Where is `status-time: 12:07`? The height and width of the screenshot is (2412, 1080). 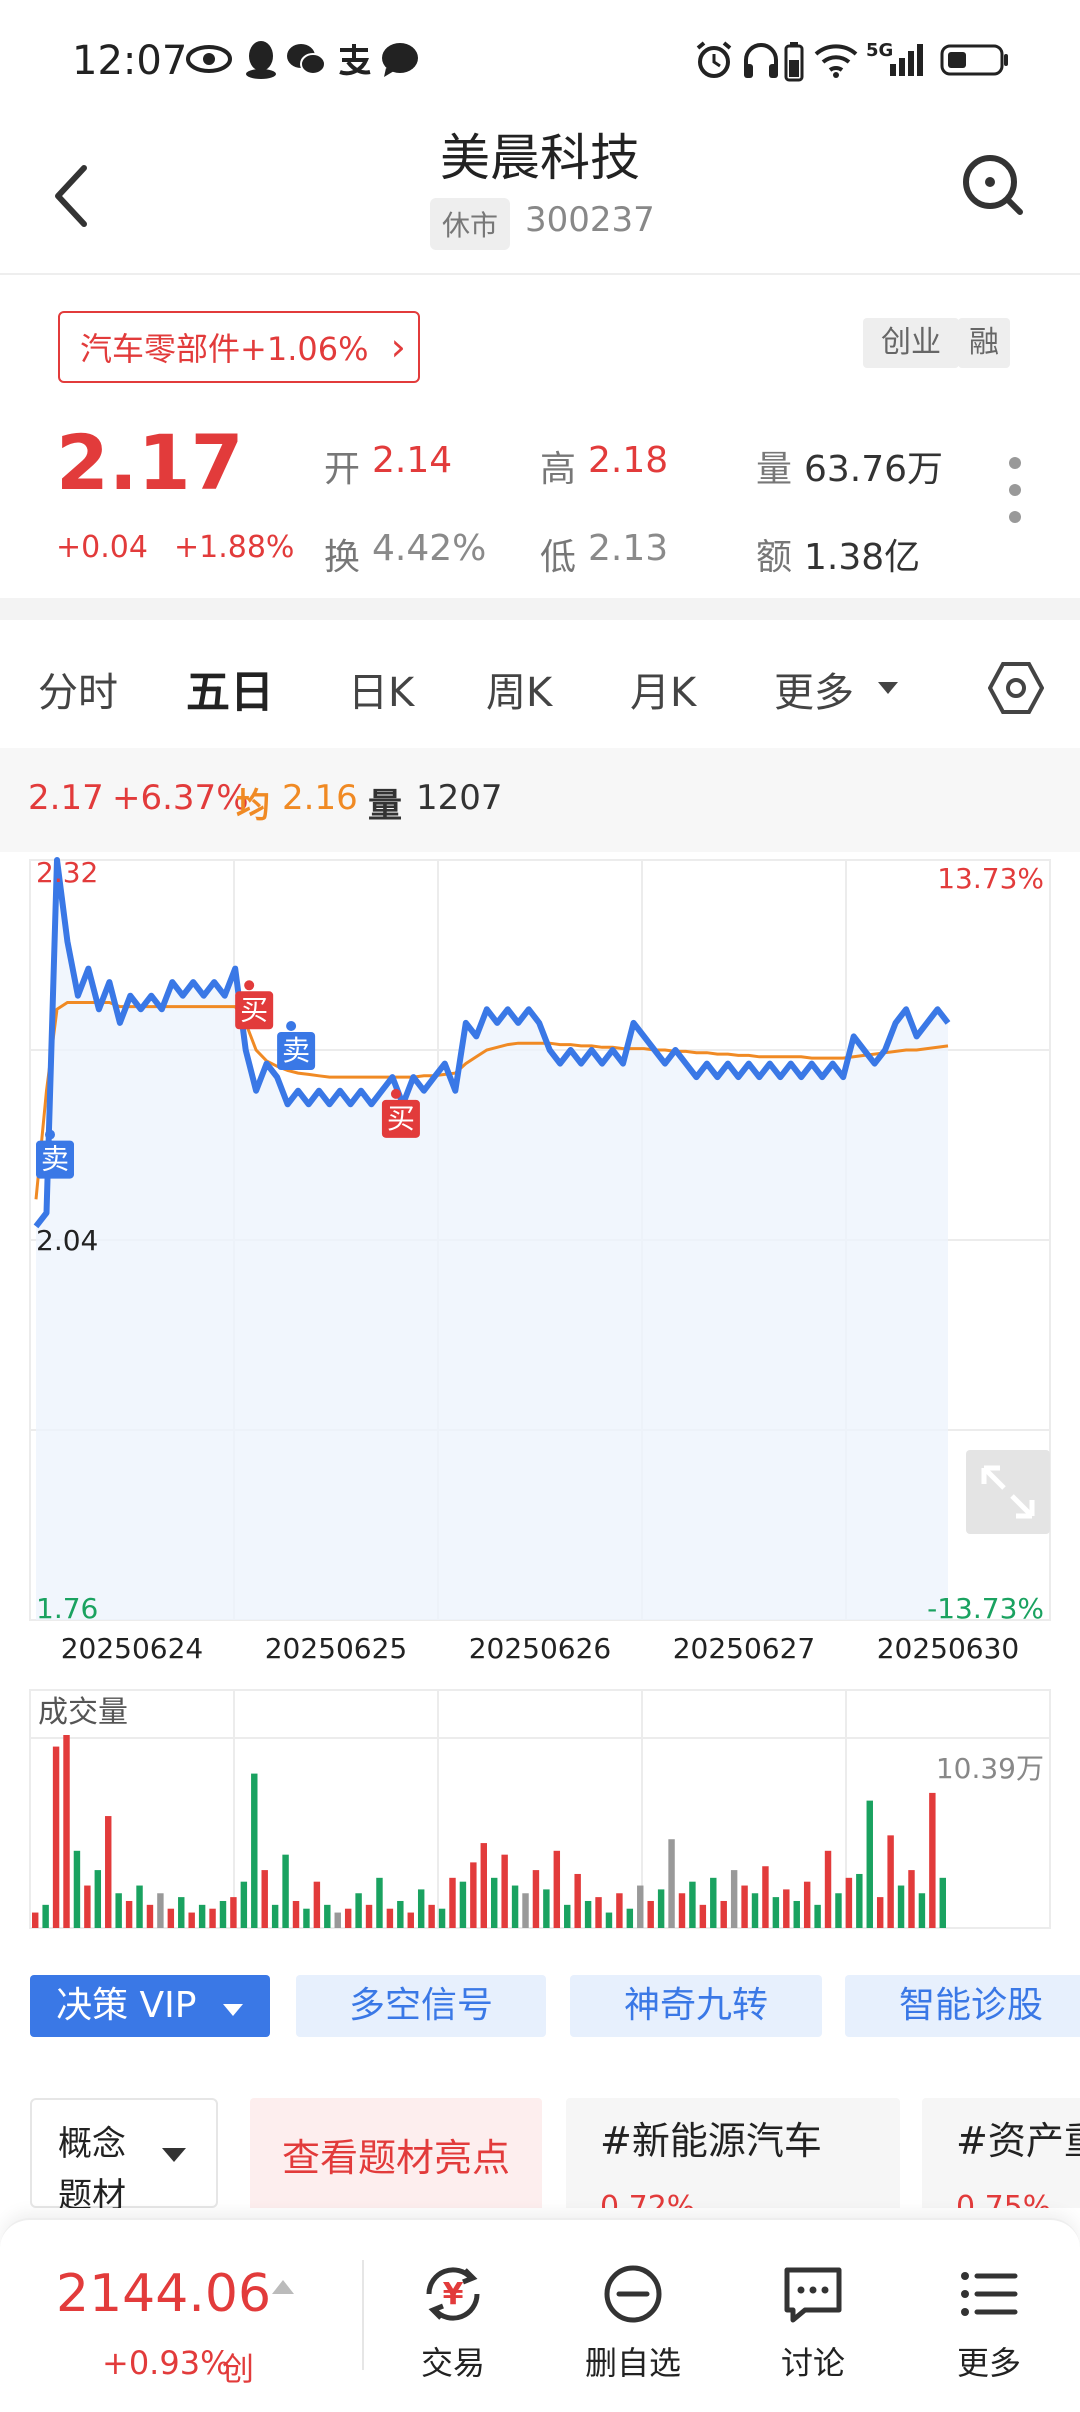 status-time: 12:07 is located at coordinates (130, 61).